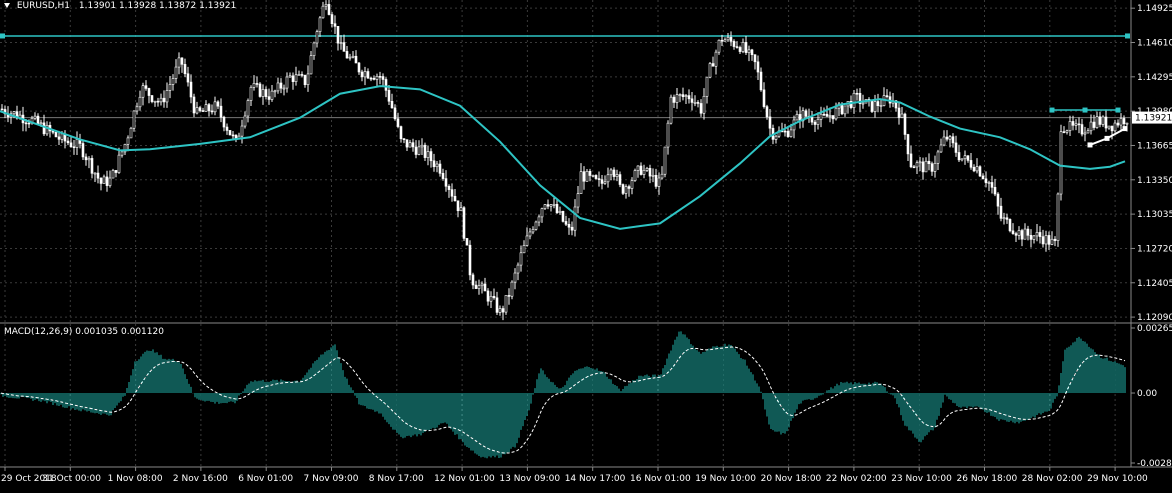  I want to click on channel-handle, so click(1085, 110).